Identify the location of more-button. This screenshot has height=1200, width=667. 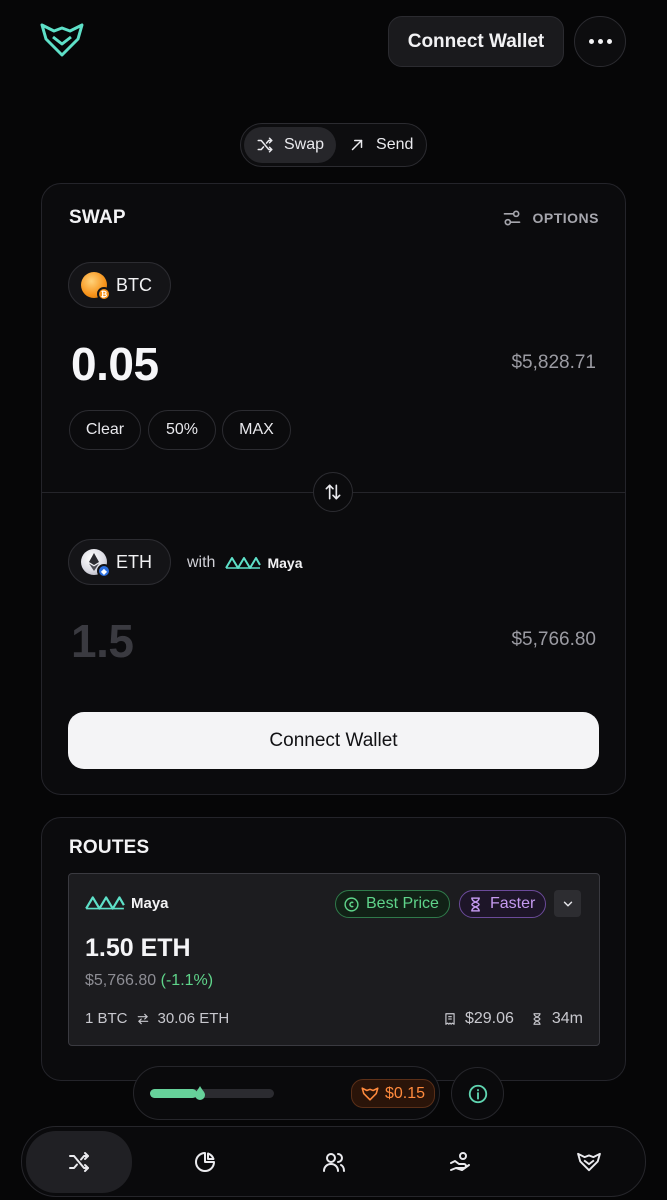
(600, 41).